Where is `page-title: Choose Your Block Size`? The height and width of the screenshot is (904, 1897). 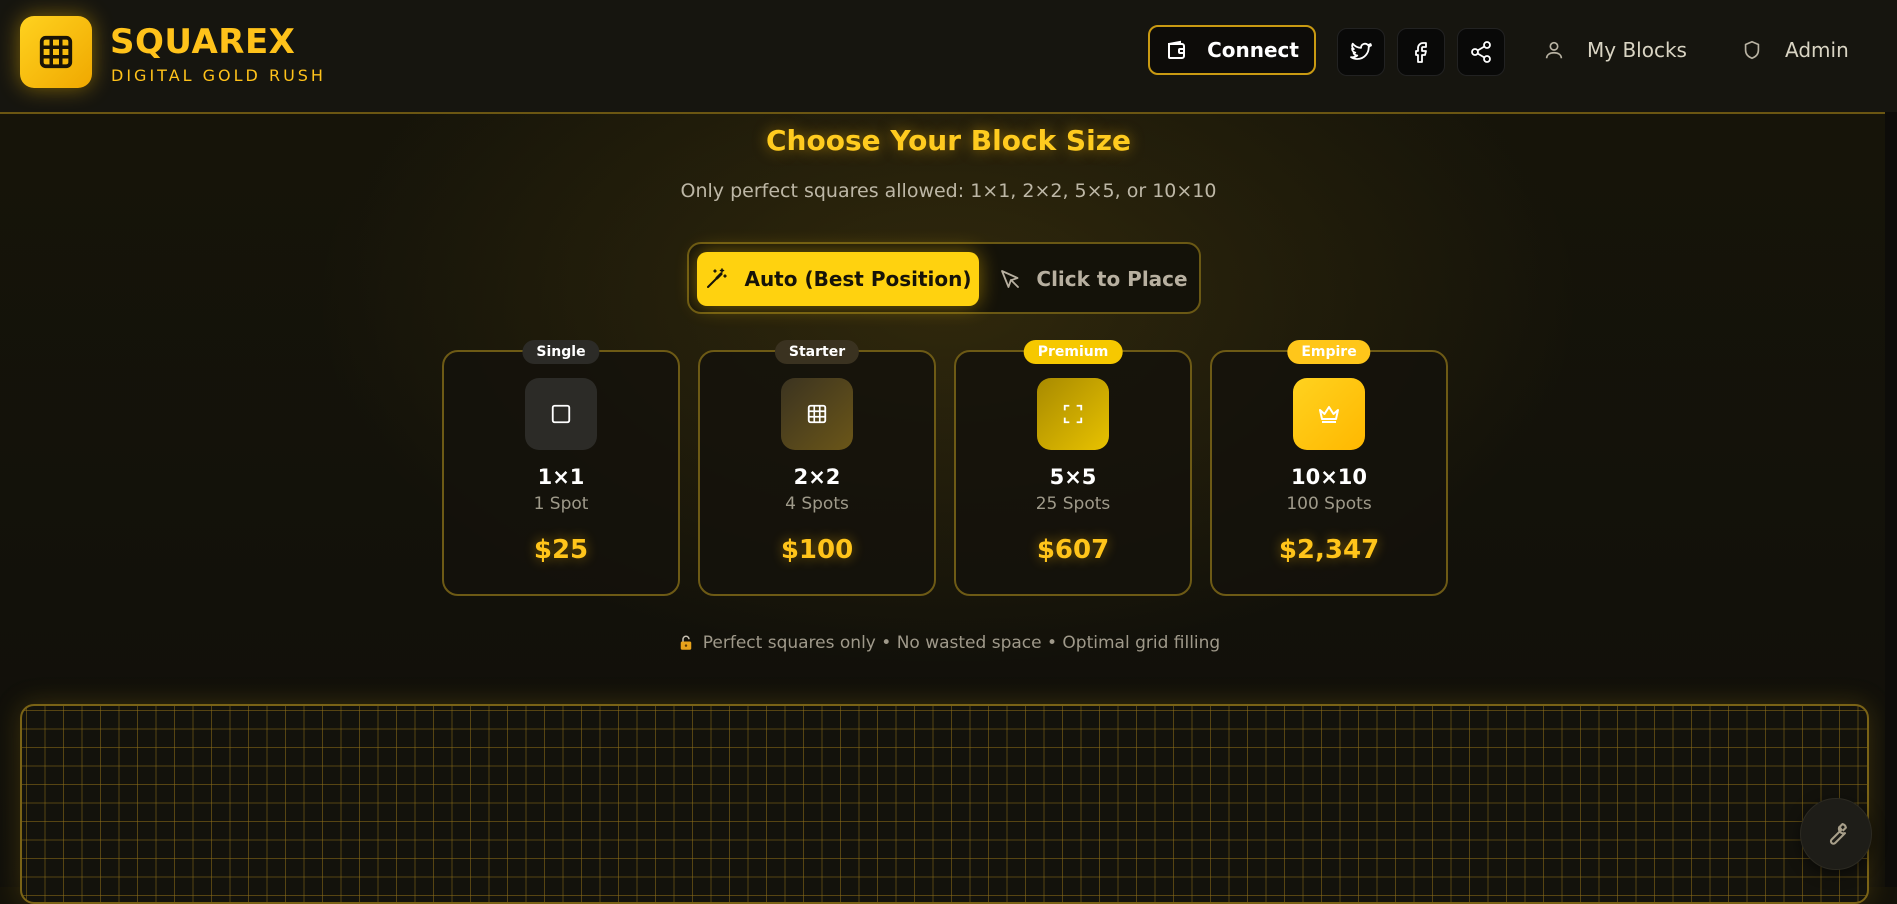
page-title: Choose Your Block Size is located at coordinates (948, 140).